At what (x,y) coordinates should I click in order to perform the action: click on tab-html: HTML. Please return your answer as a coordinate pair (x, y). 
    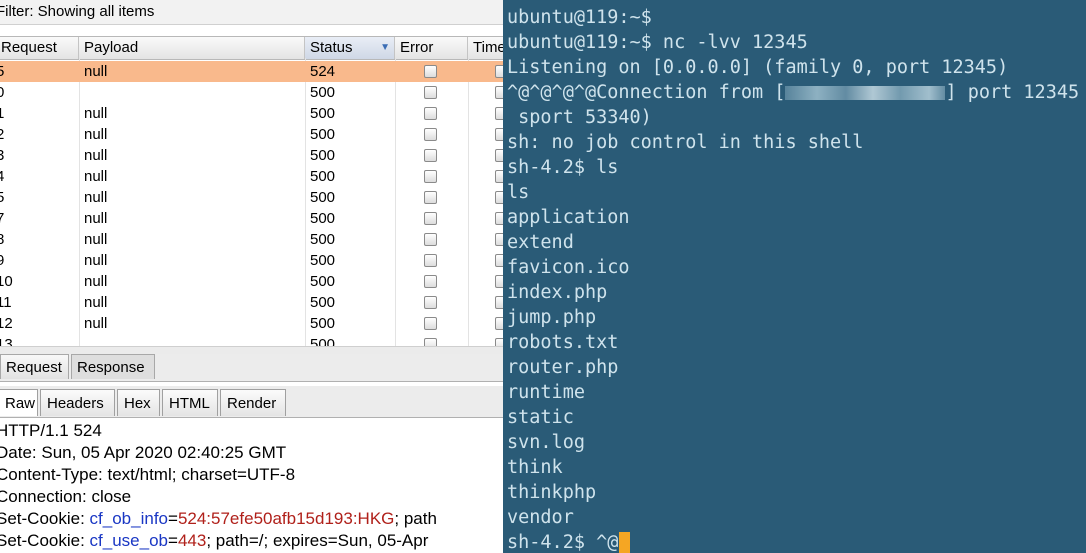
    Looking at the image, I should click on (190, 402).